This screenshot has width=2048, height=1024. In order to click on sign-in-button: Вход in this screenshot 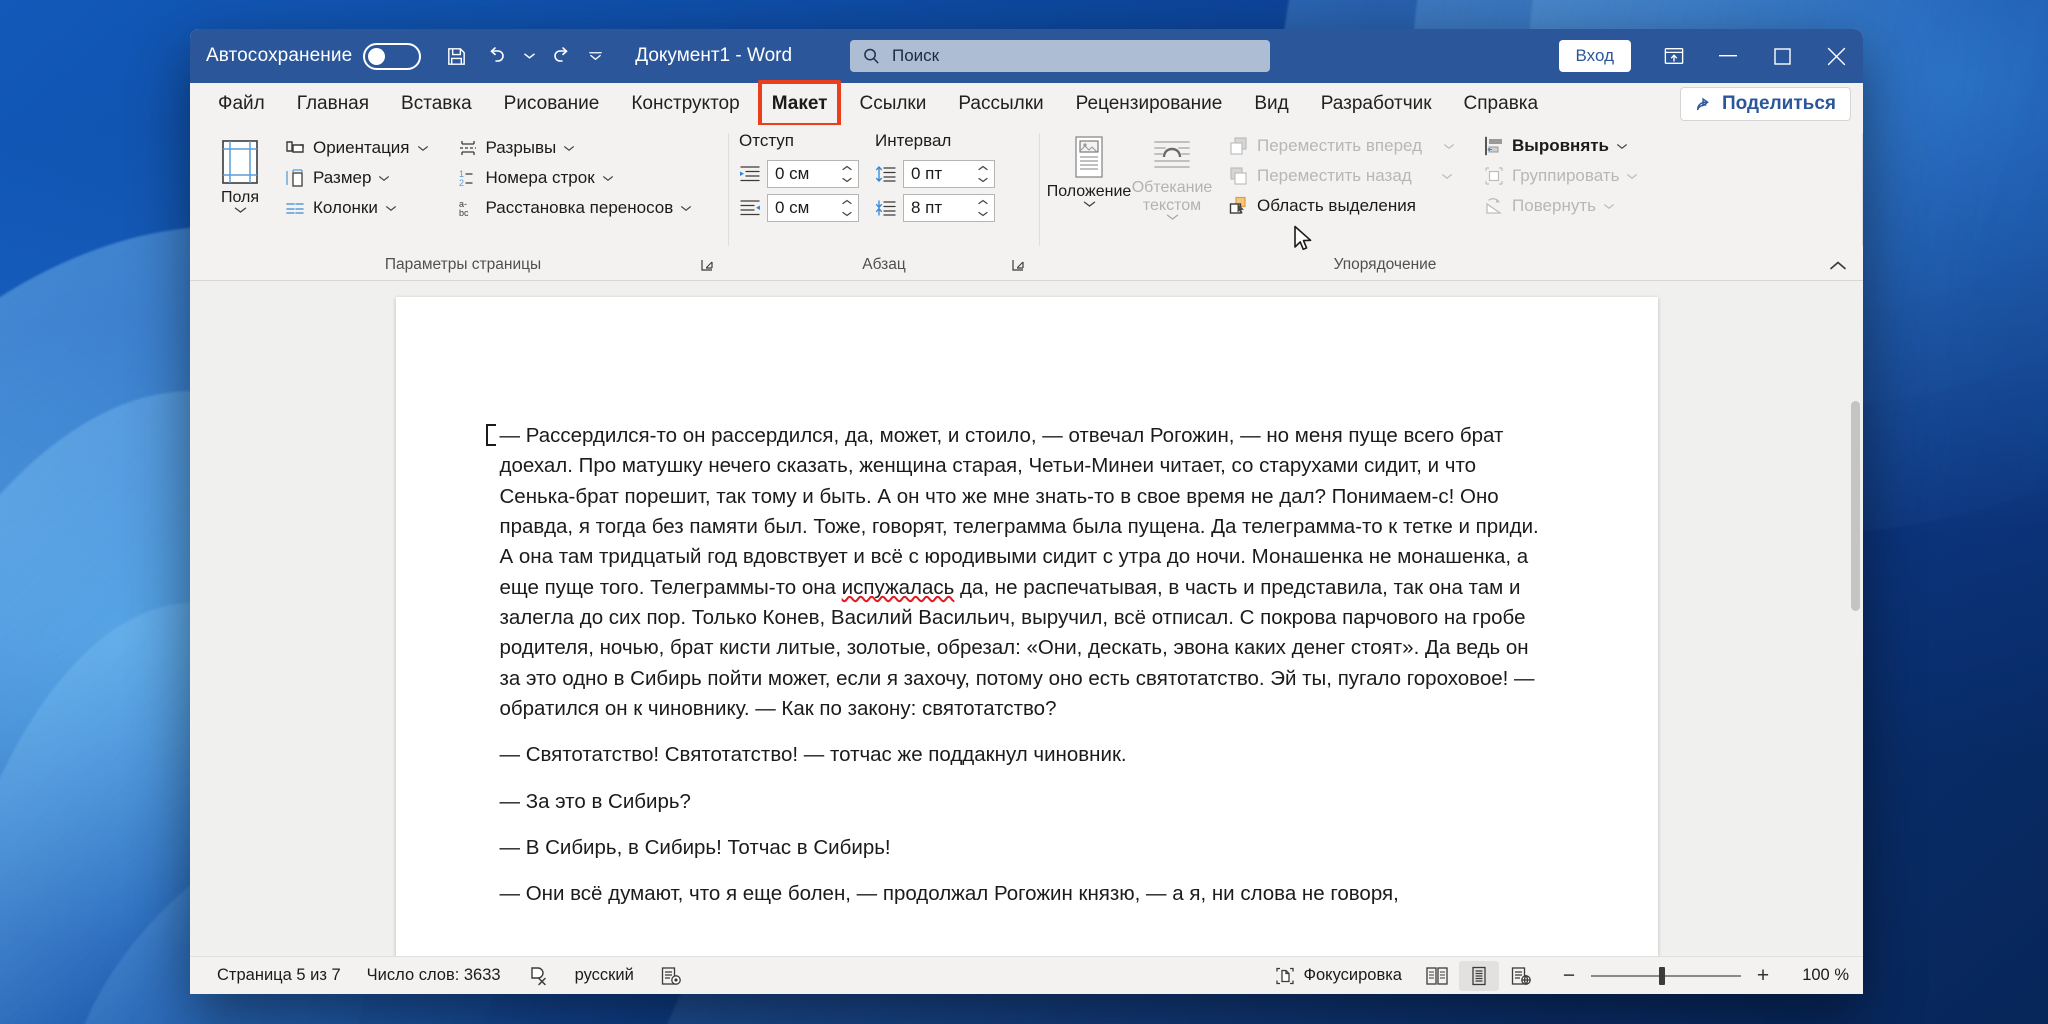, I will do `click(1594, 56)`.